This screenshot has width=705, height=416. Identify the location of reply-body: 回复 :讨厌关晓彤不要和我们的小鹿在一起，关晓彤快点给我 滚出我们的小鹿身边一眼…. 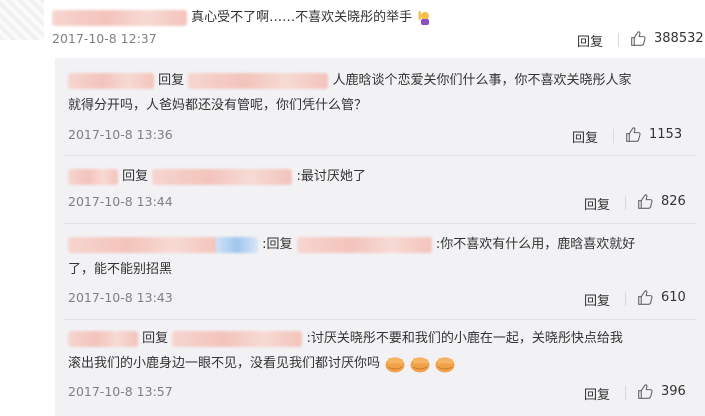
(379, 351).